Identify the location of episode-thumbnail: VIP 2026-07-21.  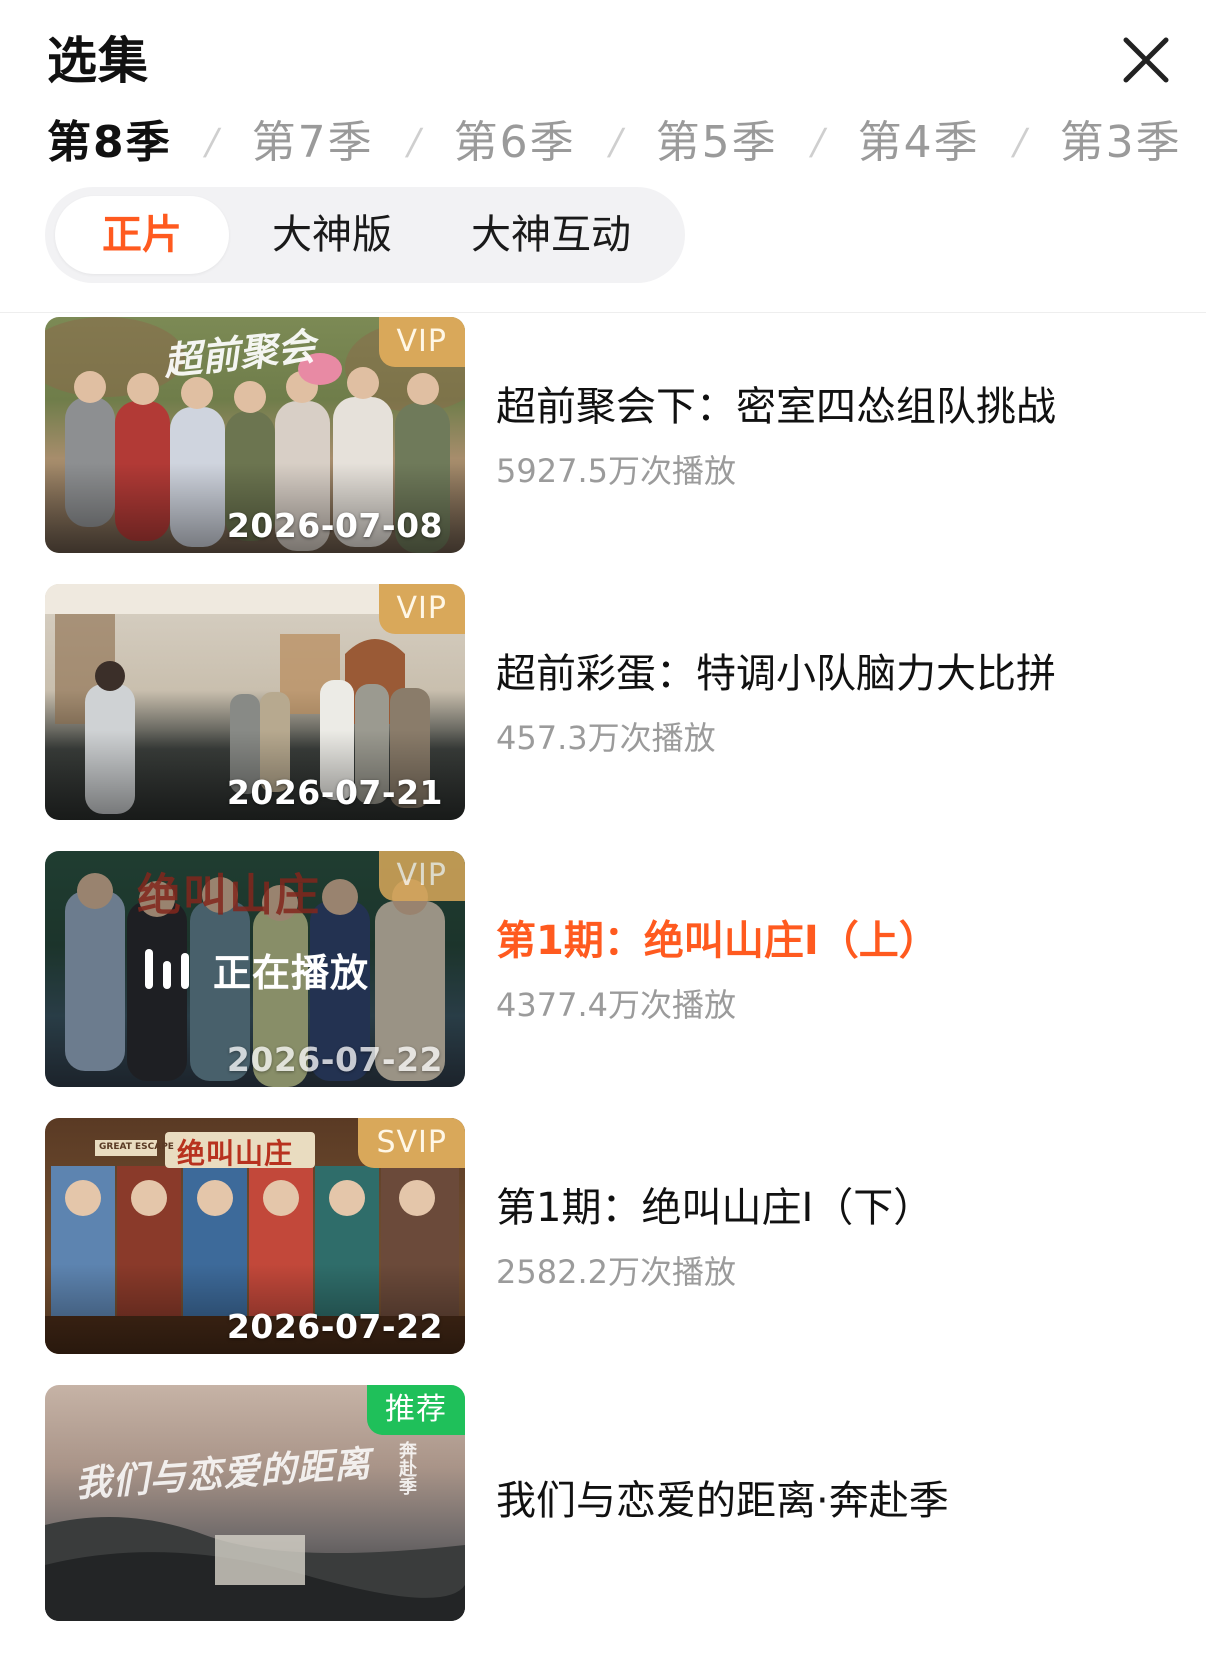
(255, 702).